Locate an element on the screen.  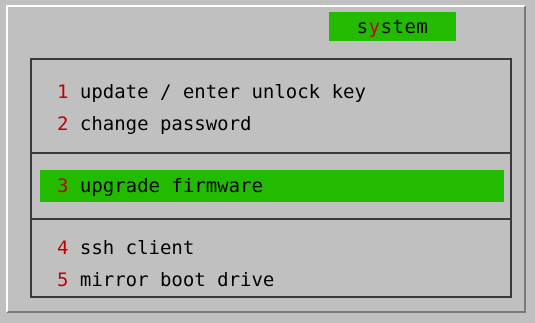
menu-item-label: update / enter unlock key is located at coordinates (222, 92).